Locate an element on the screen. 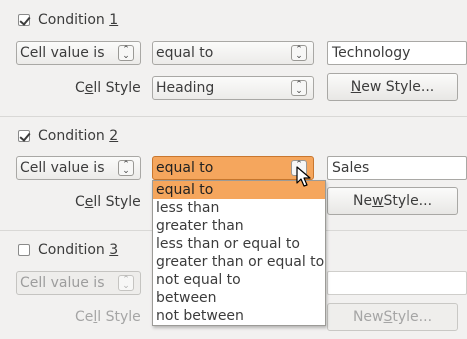 This screenshot has height=339, width=467. condition-1-toggle: Condition 1 is located at coordinates (68, 20).